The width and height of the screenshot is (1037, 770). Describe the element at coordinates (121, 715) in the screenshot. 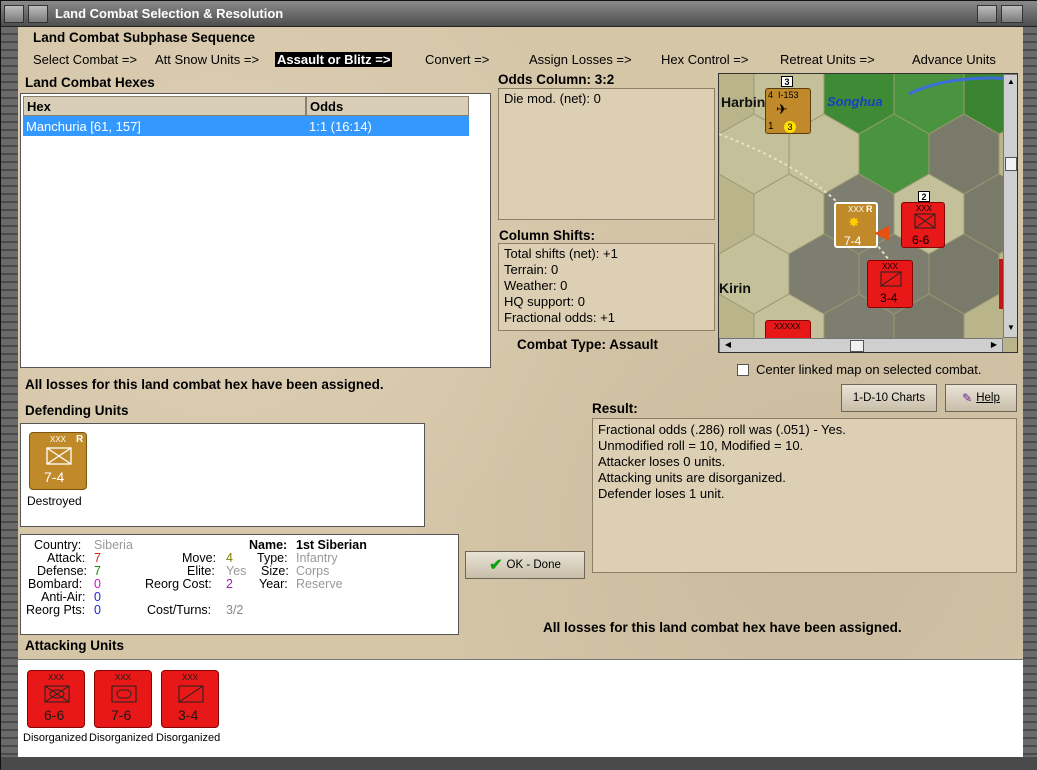

I see `unit-value: 7-6` at that location.